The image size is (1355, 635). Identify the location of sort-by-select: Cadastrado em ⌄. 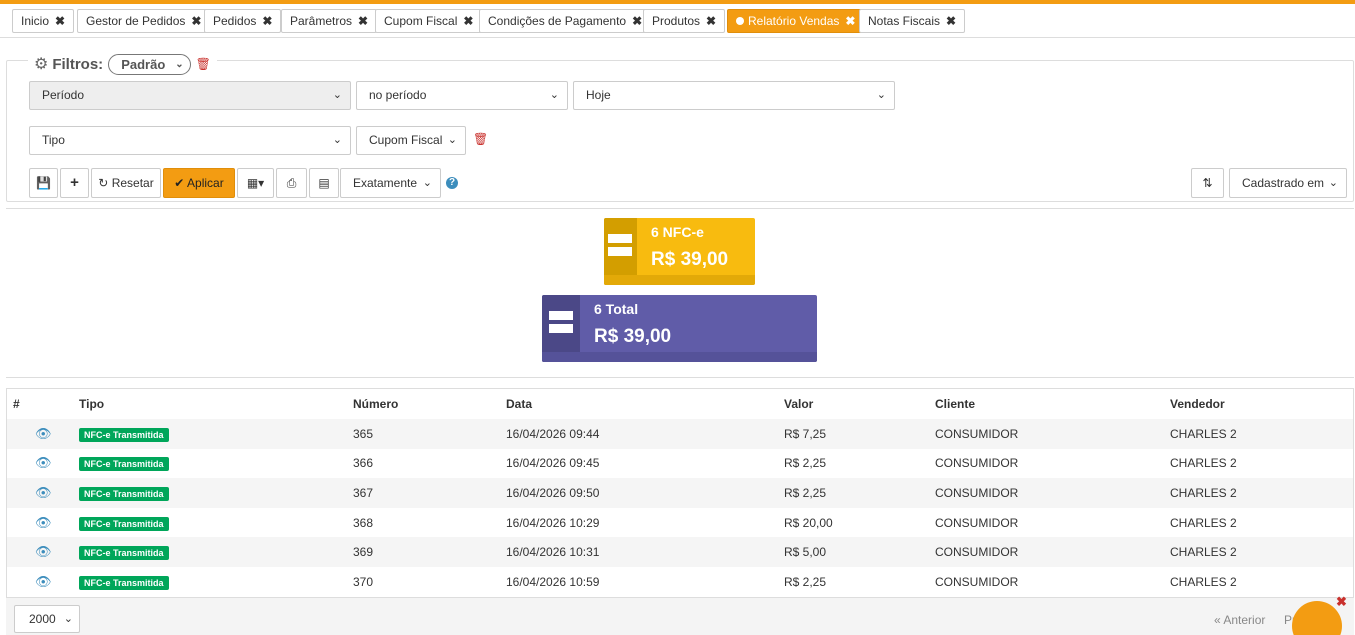
(1288, 183).